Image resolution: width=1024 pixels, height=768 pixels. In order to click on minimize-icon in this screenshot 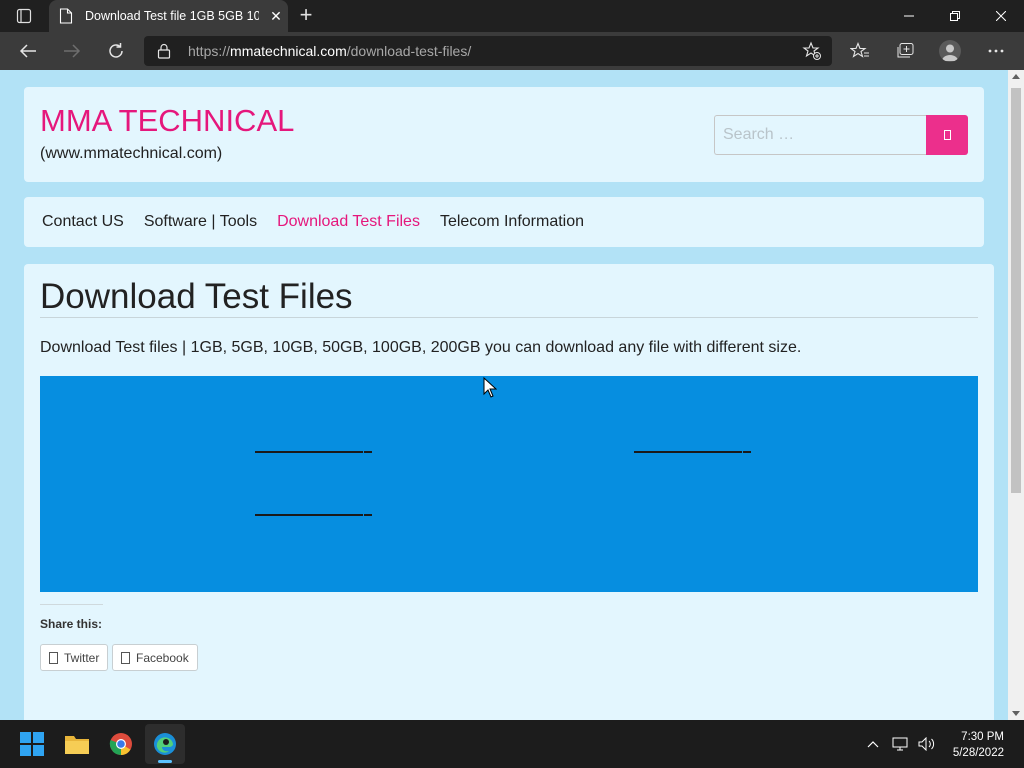, I will do `click(909, 16)`.